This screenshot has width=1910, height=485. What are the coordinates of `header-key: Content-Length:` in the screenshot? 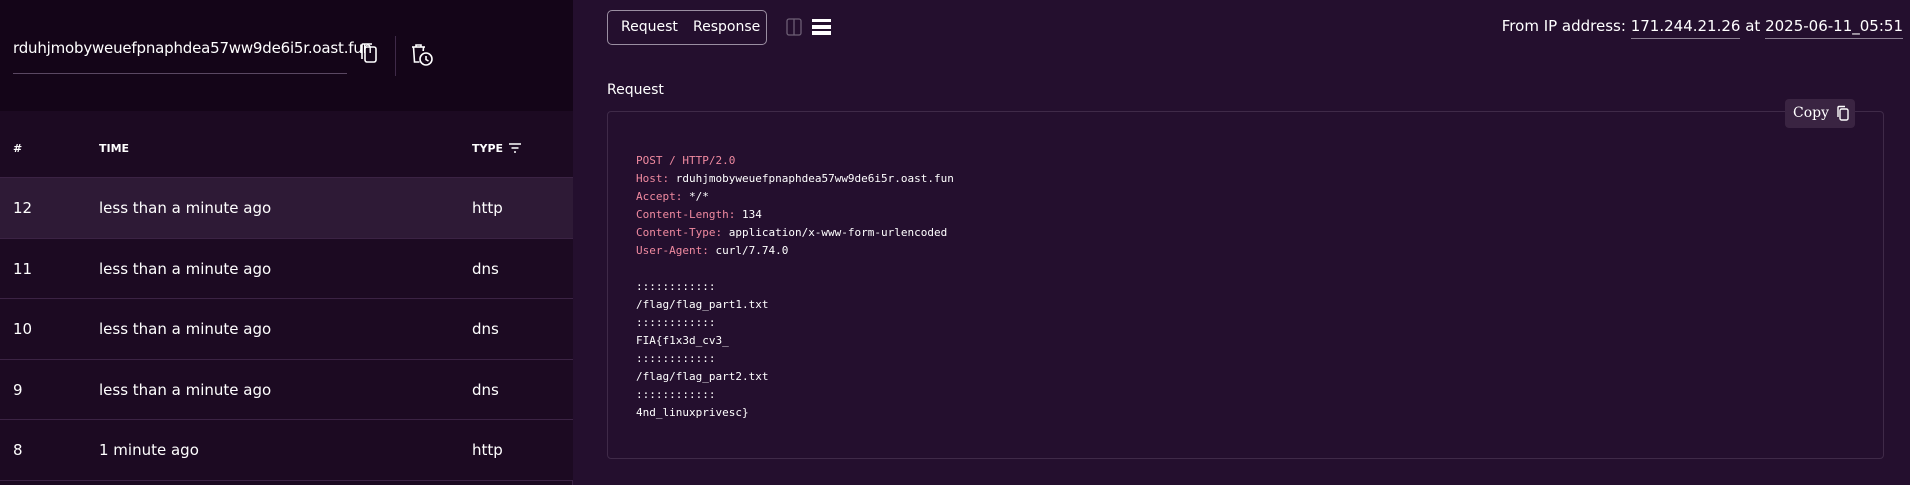 It's located at (686, 214).